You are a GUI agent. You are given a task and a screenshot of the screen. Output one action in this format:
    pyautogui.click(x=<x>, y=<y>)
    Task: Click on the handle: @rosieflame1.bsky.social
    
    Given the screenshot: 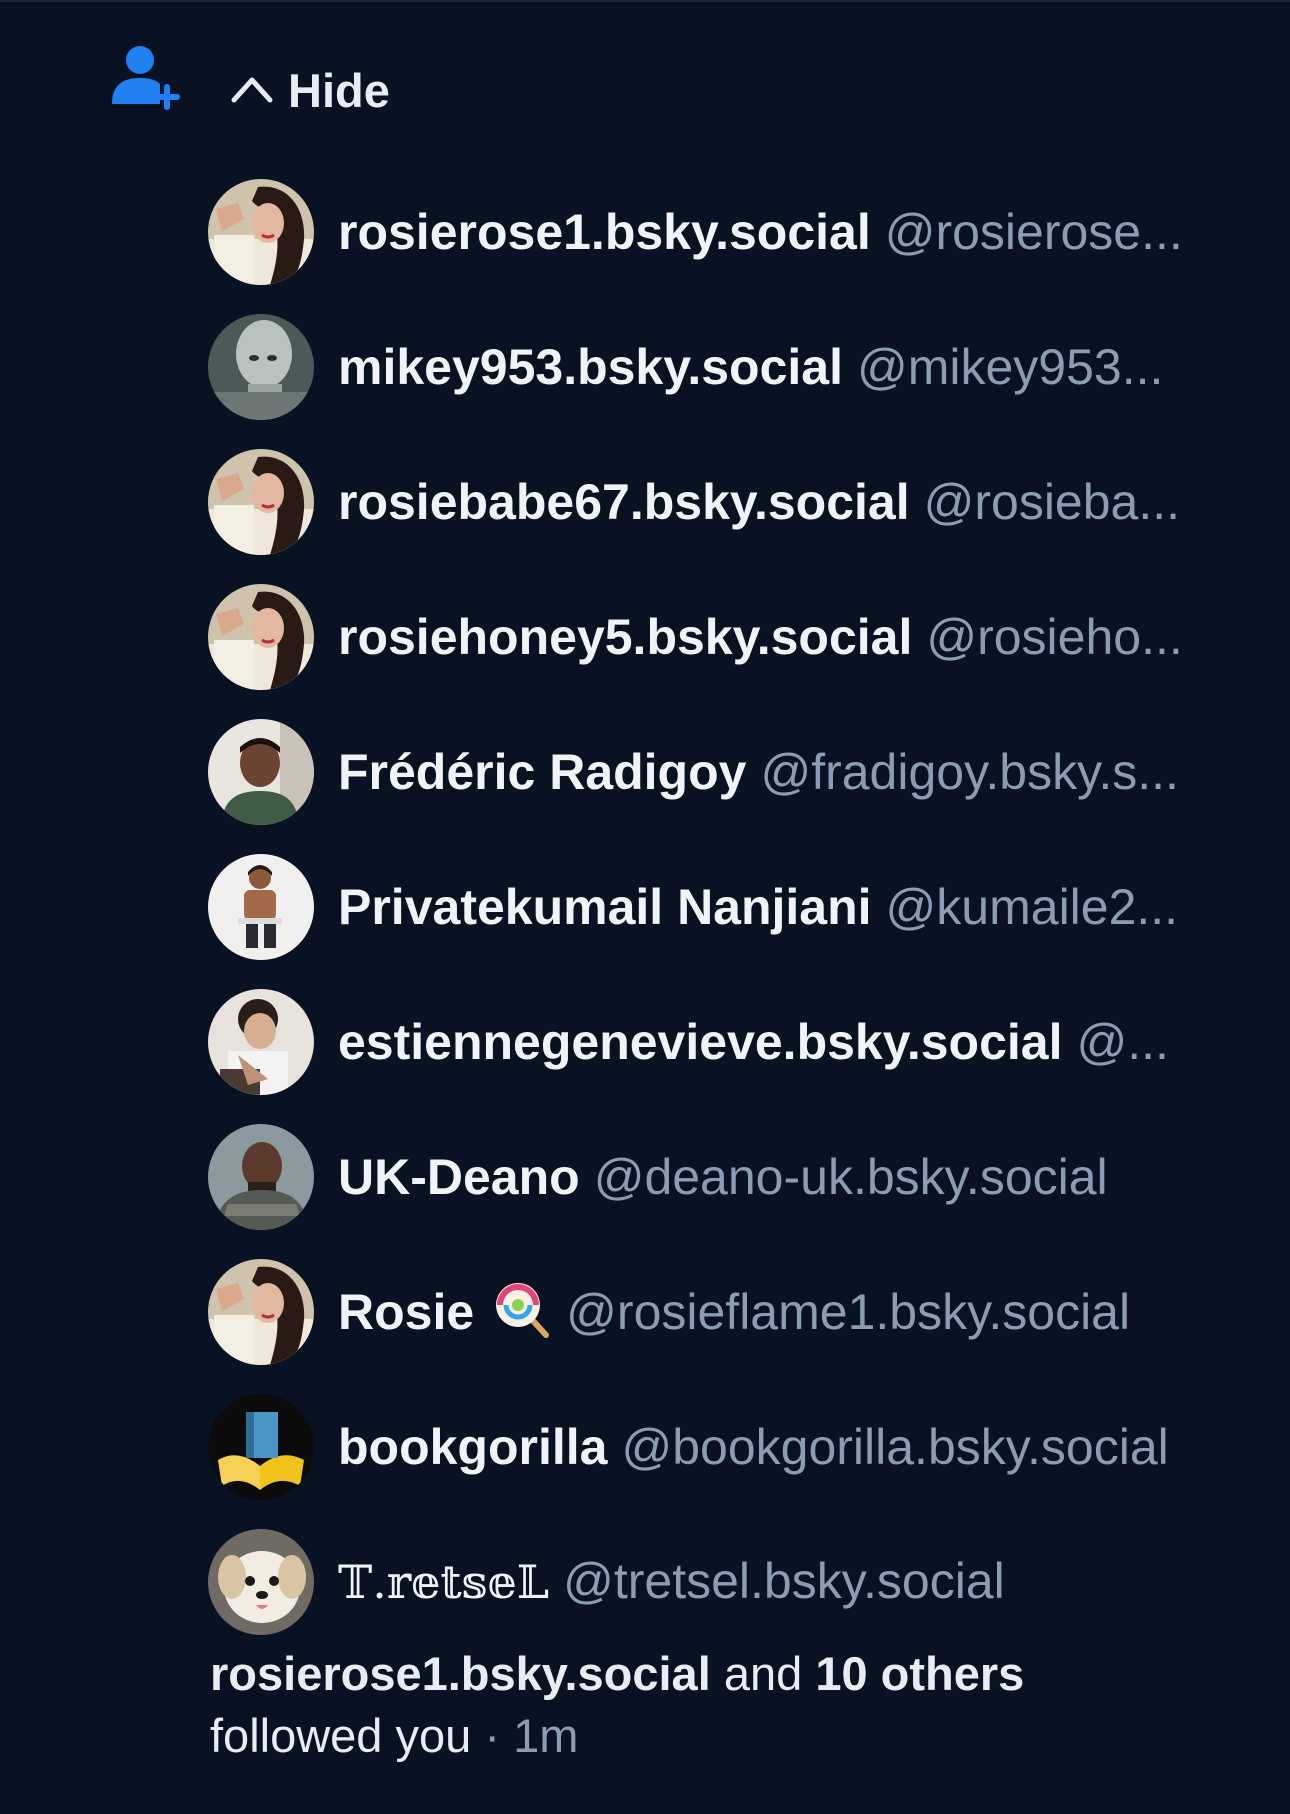 What is the action you would take?
    pyautogui.click(x=848, y=1312)
    